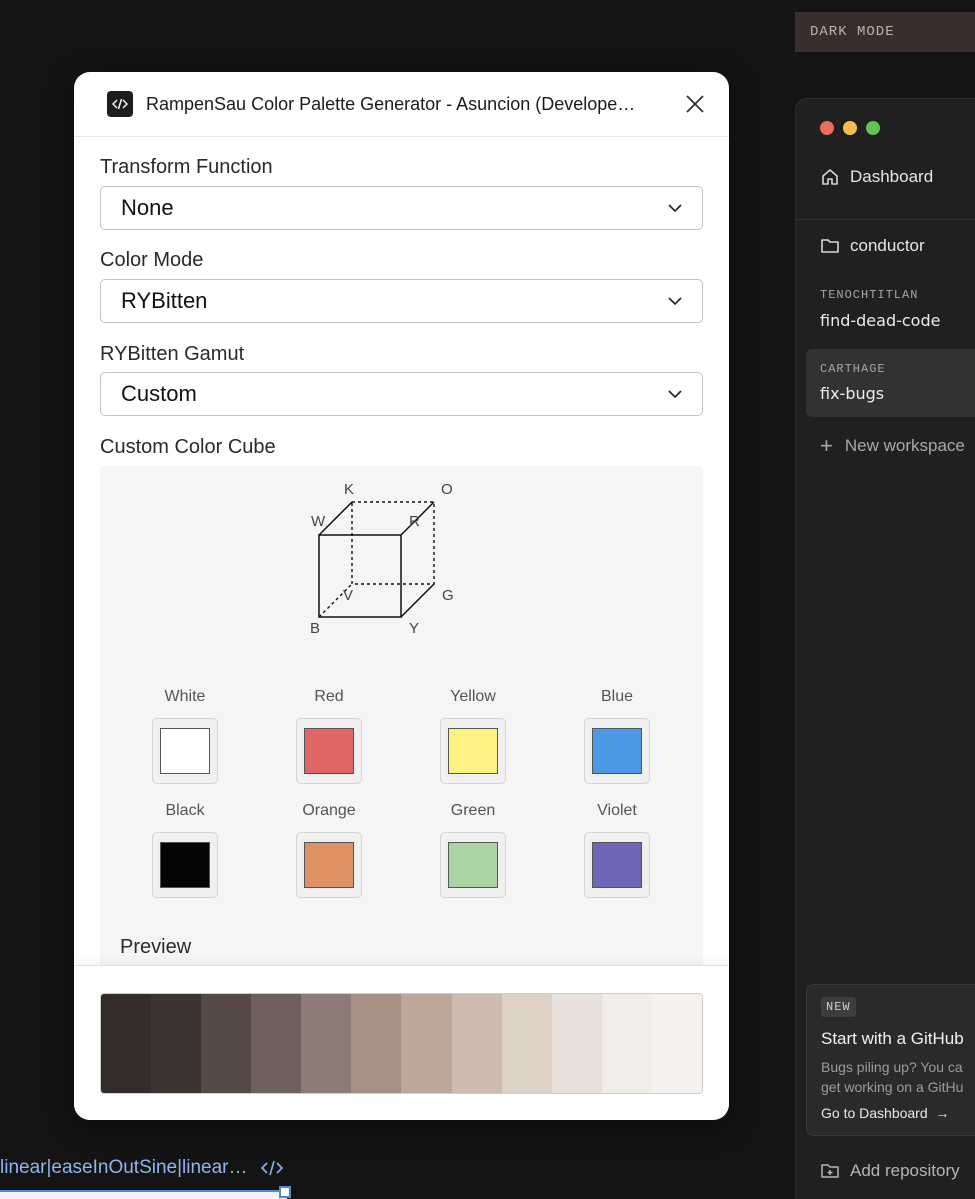 The width and height of the screenshot is (975, 1199). I want to click on sidebar-item-label: conductor, so click(887, 245).